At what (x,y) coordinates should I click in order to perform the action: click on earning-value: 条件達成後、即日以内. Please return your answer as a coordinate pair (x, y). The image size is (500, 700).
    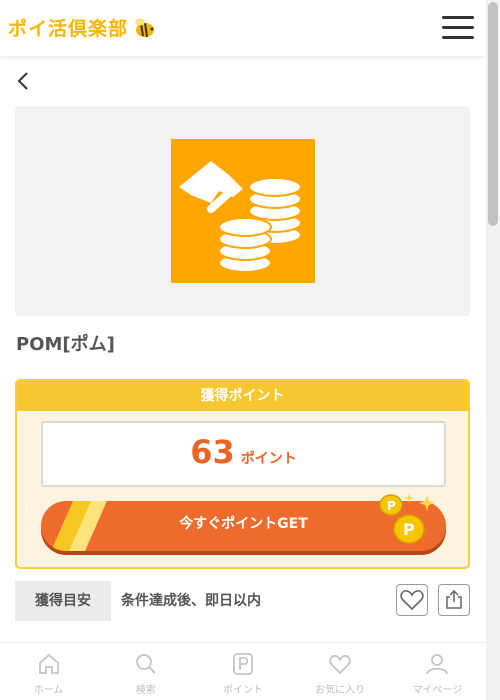
    Looking at the image, I should click on (191, 601).